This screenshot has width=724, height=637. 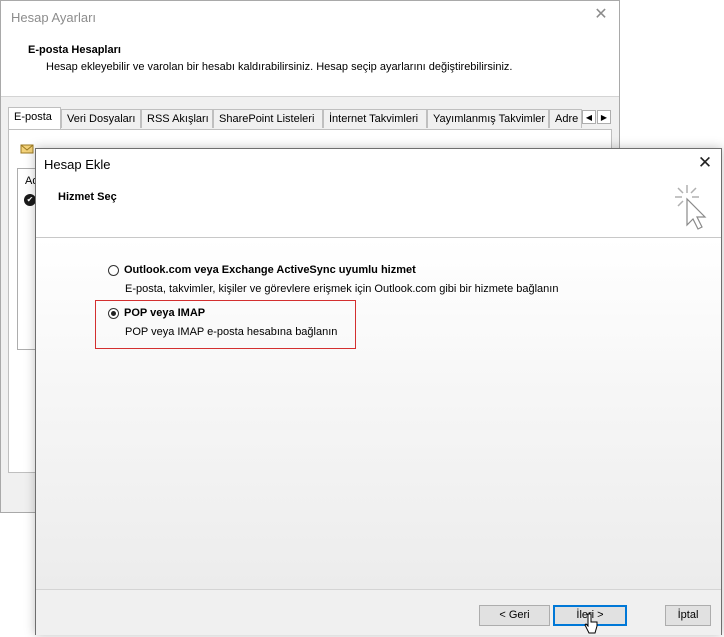 What do you see at coordinates (177, 118) in the screenshot?
I see `tab-rss-akislari: RSS Akışları` at bounding box center [177, 118].